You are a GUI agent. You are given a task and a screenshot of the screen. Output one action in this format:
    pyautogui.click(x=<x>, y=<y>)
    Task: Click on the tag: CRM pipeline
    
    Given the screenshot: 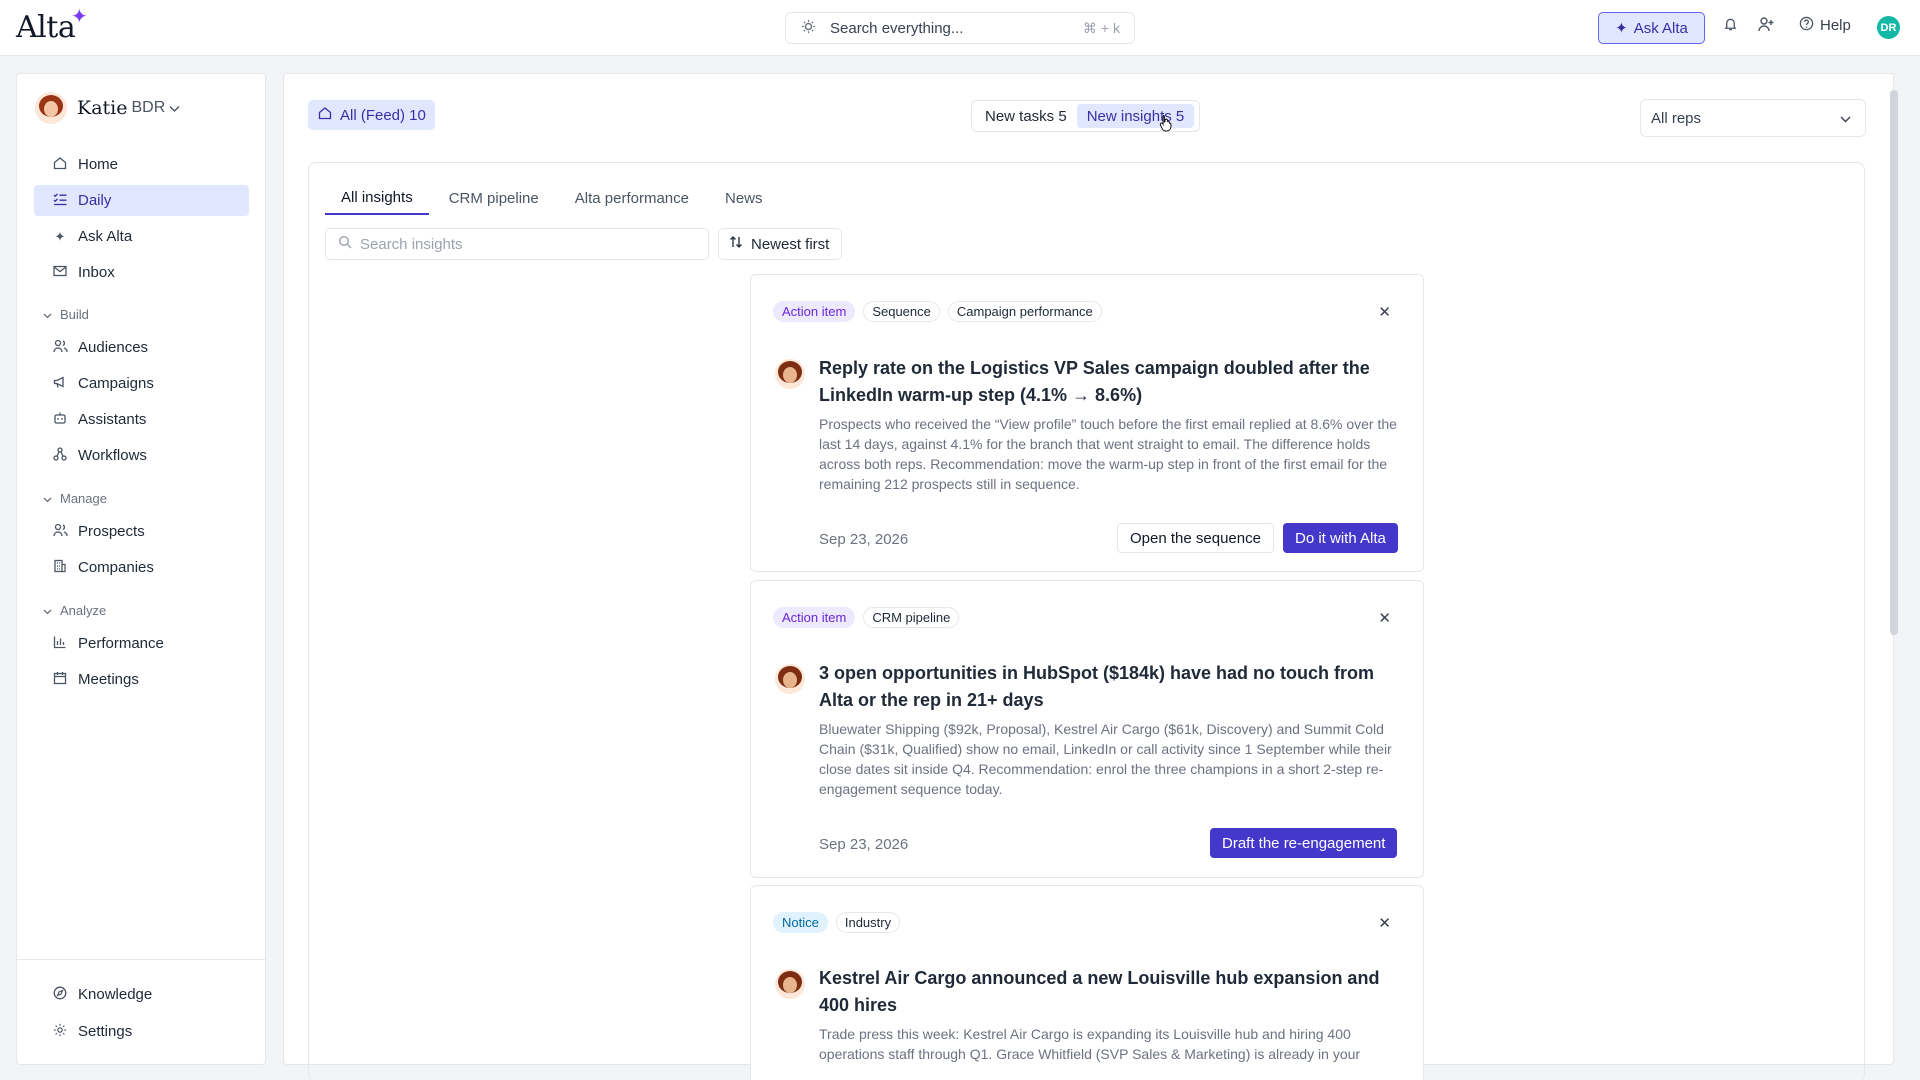 What is the action you would take?
    pyautogui.click(x=911, y=617)
    